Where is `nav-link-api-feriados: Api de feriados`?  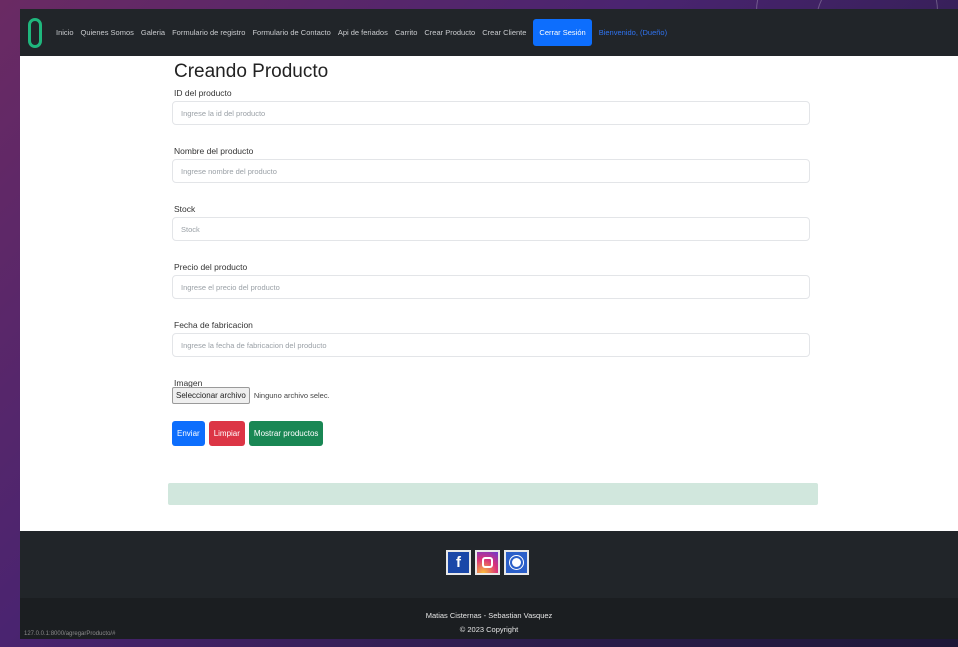
nav-link-api-feriados: Api de feriados is located at coordinates (363, 32).